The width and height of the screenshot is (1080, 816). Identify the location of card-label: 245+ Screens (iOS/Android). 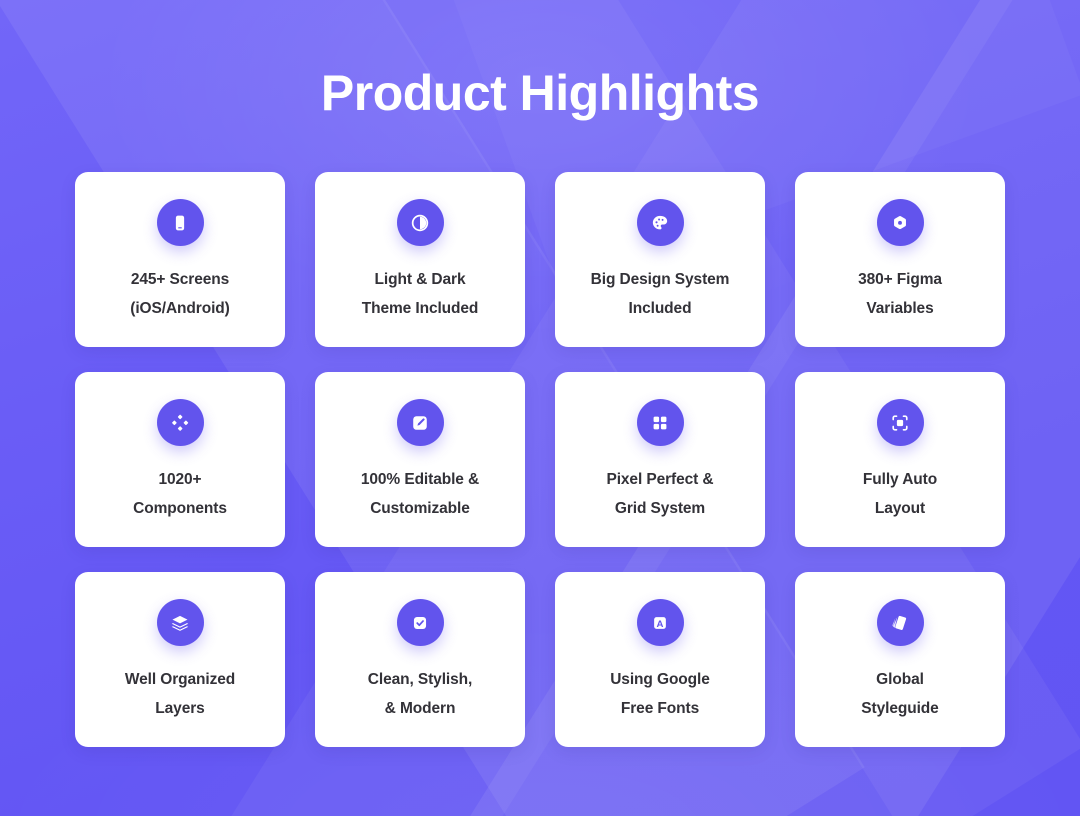
(180, 294).